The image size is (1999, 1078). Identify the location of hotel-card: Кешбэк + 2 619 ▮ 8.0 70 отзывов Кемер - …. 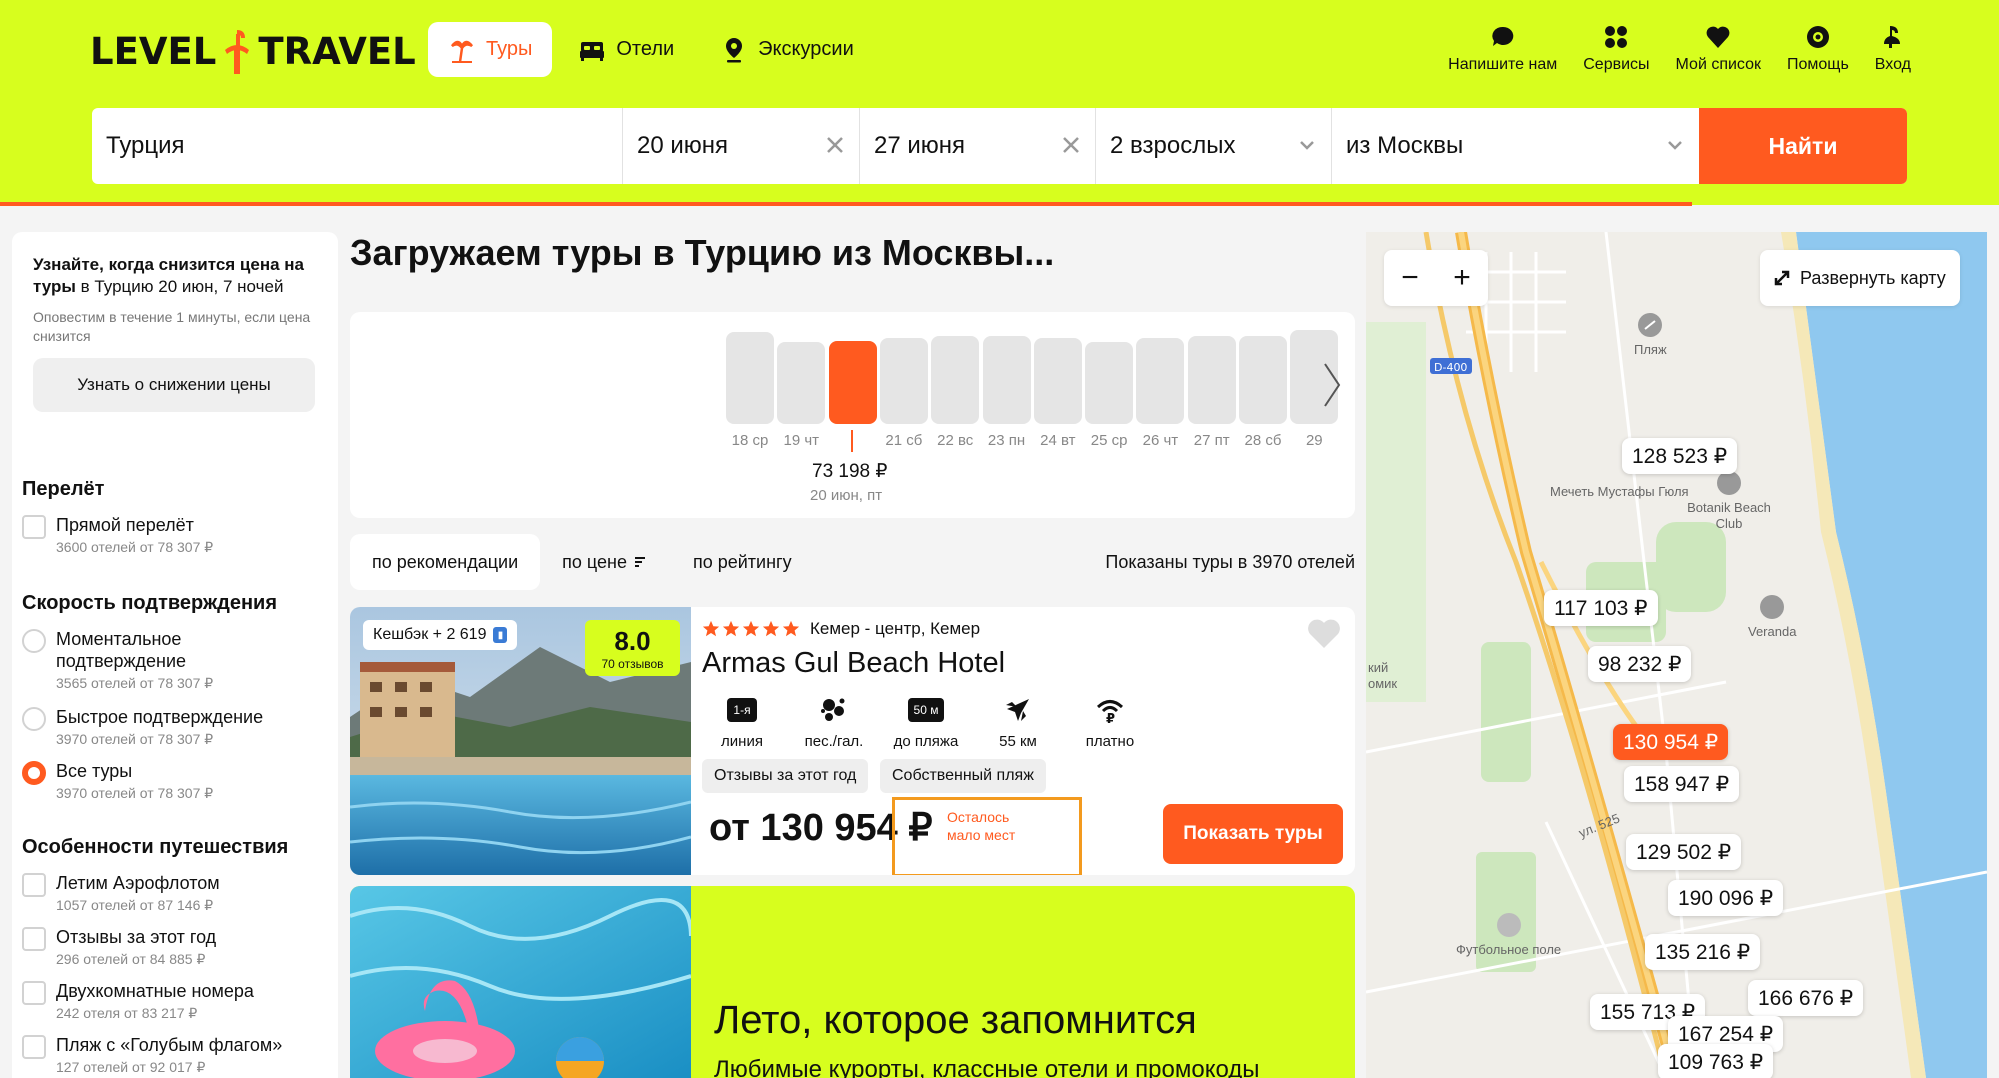
(852, 741).